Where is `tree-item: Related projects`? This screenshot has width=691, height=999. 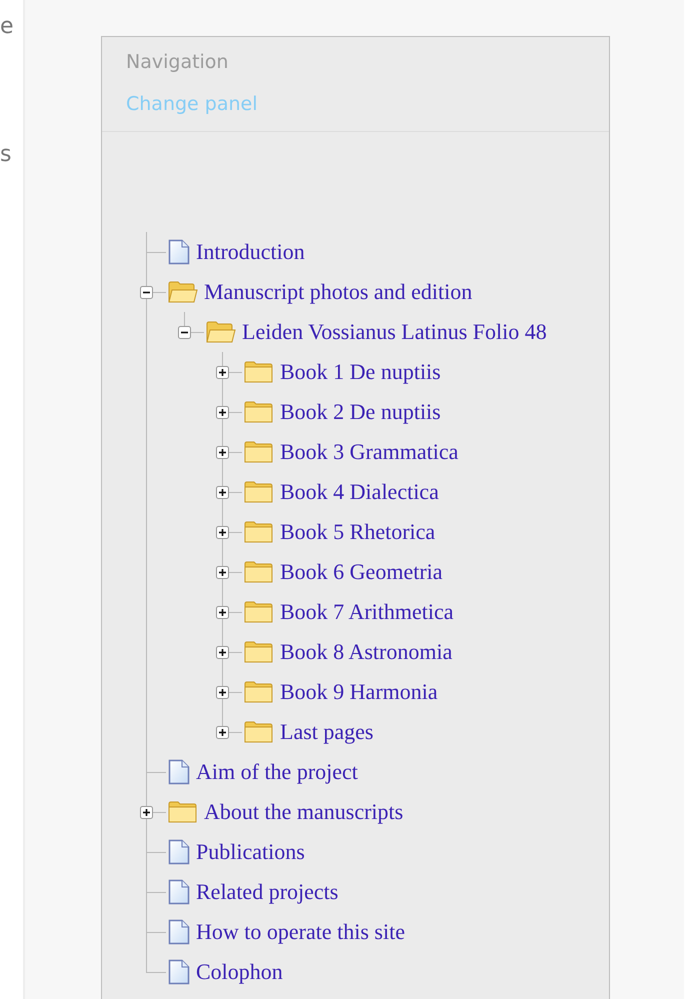
tree-item: Related projects is located at coordinates (267, 892).